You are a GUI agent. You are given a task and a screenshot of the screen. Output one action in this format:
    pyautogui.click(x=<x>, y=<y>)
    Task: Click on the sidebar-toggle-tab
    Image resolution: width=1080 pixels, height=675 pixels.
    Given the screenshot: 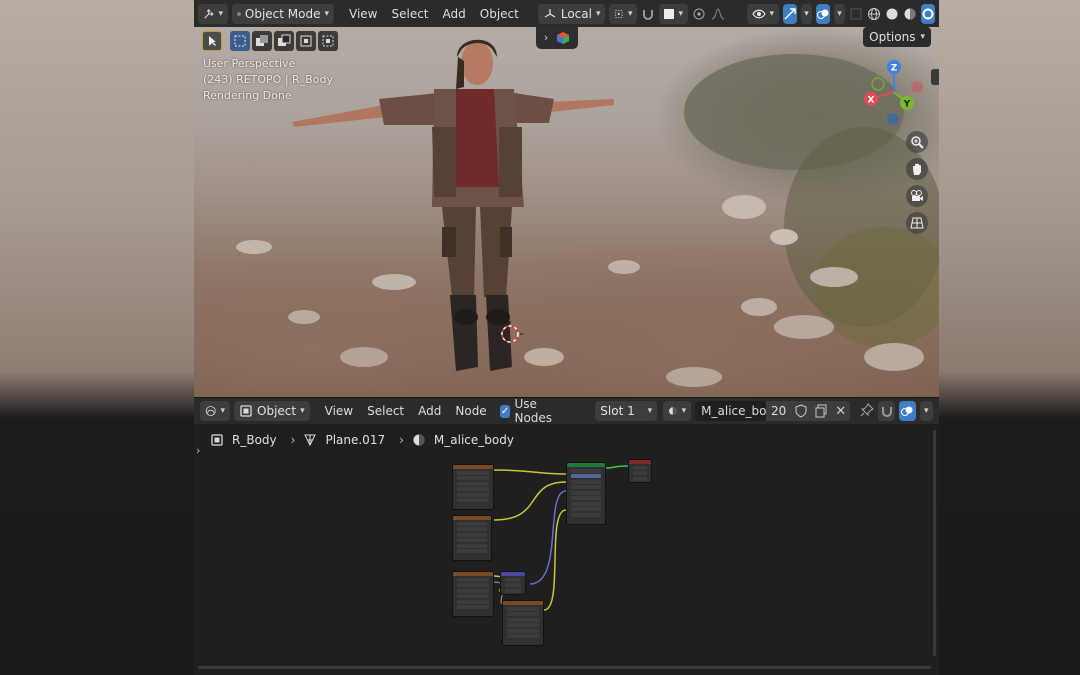 What is the action you would take?
    pyautogui.click(x=935, y=77)
    